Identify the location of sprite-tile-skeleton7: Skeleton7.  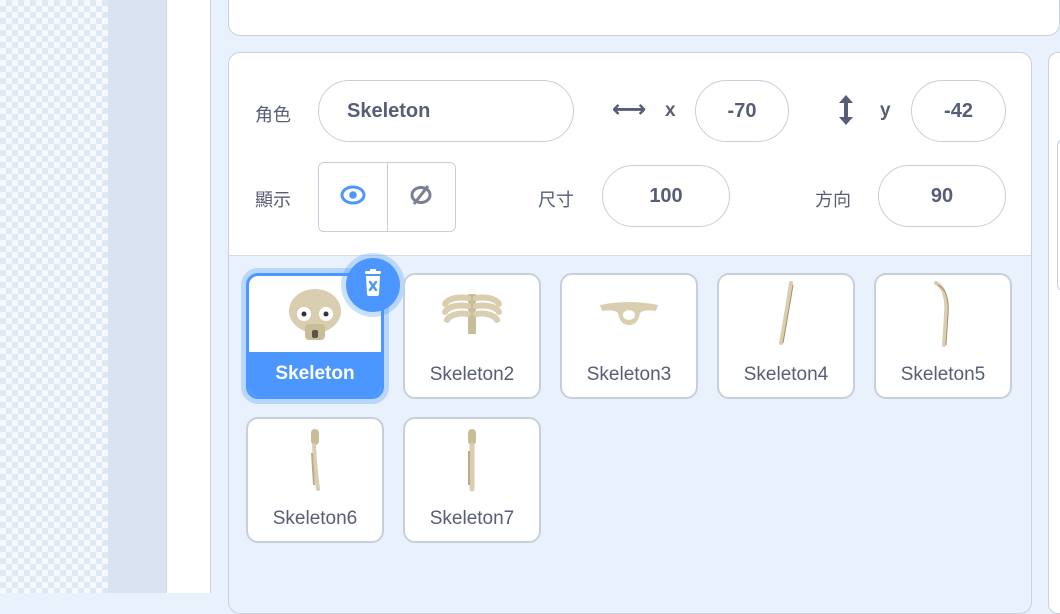
(472, 480).